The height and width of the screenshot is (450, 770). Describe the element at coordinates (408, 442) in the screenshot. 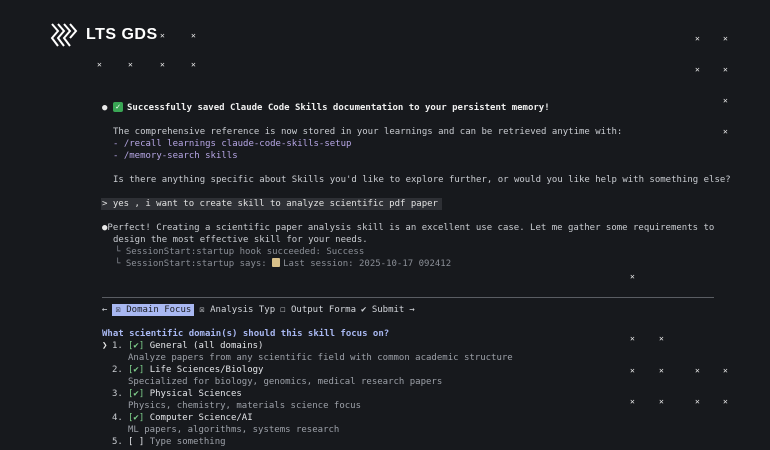

I see `option-type-something: 5. [ ] Type something` at that location.